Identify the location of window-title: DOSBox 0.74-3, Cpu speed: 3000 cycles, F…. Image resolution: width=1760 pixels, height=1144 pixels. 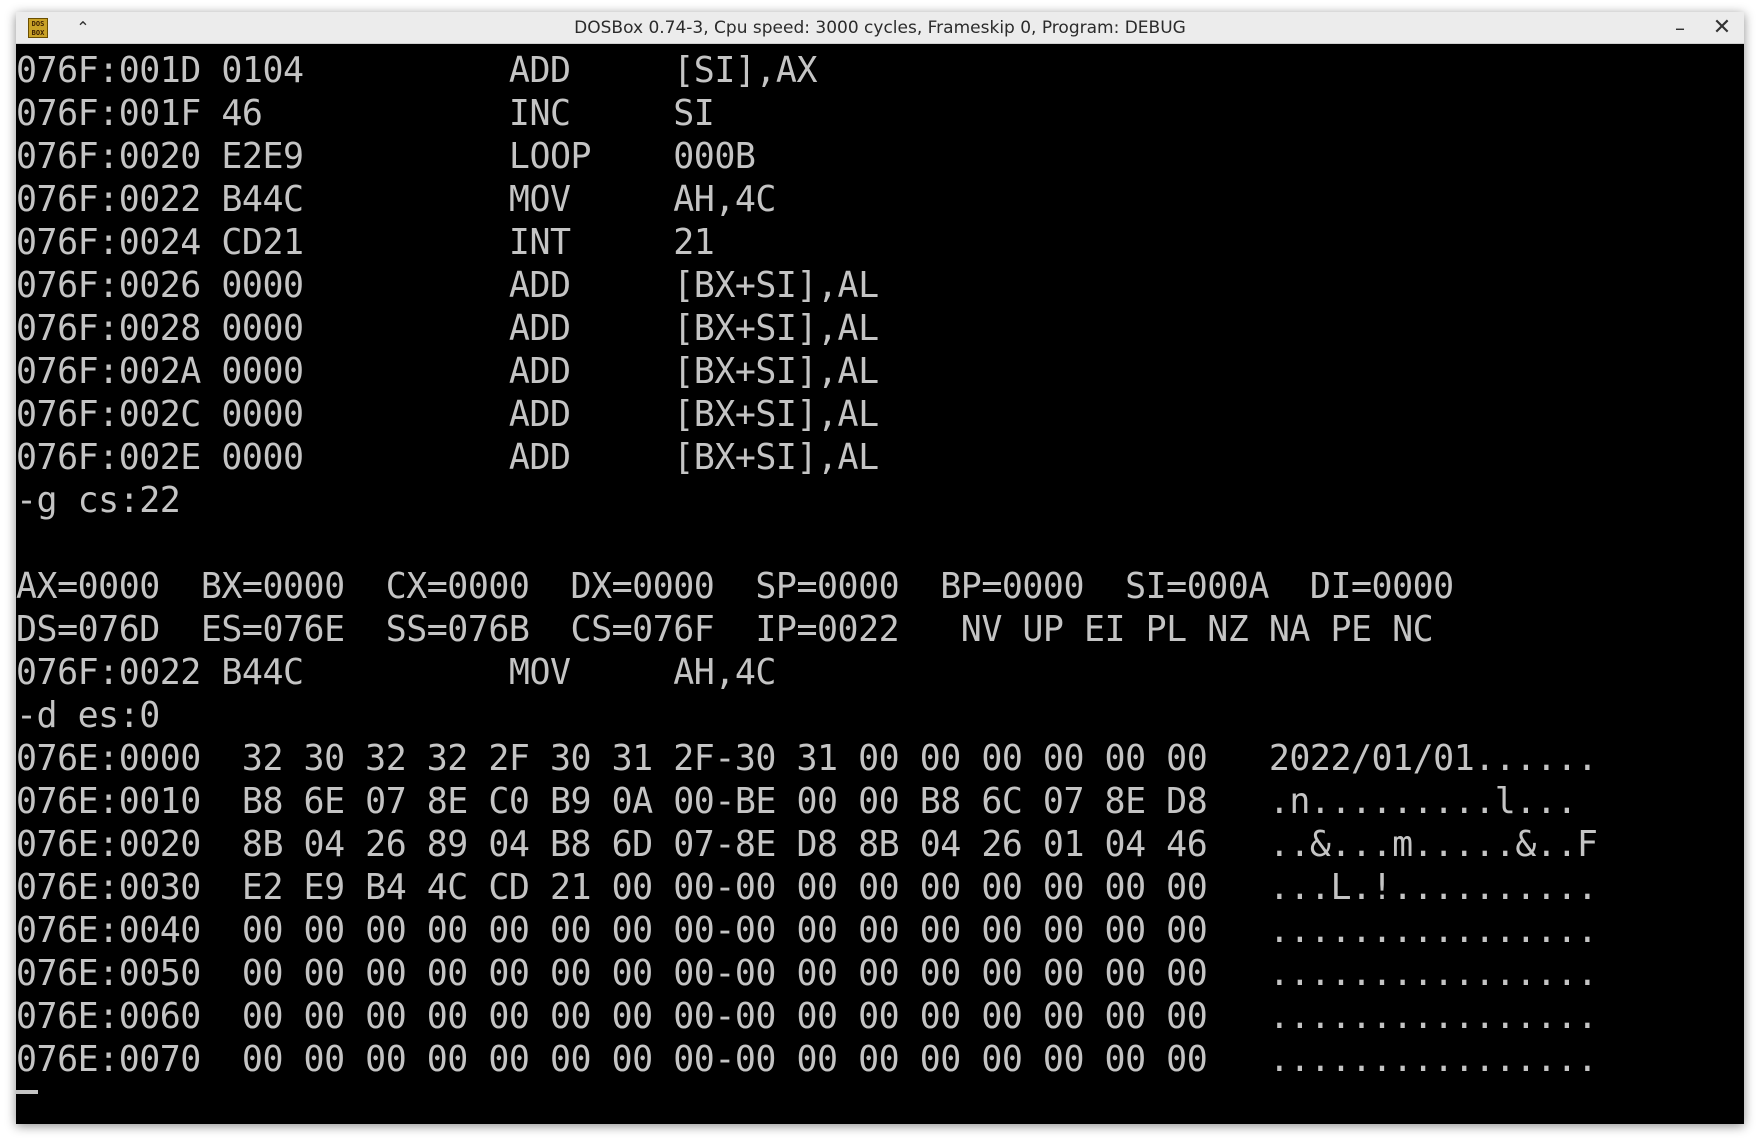
(880, 28).